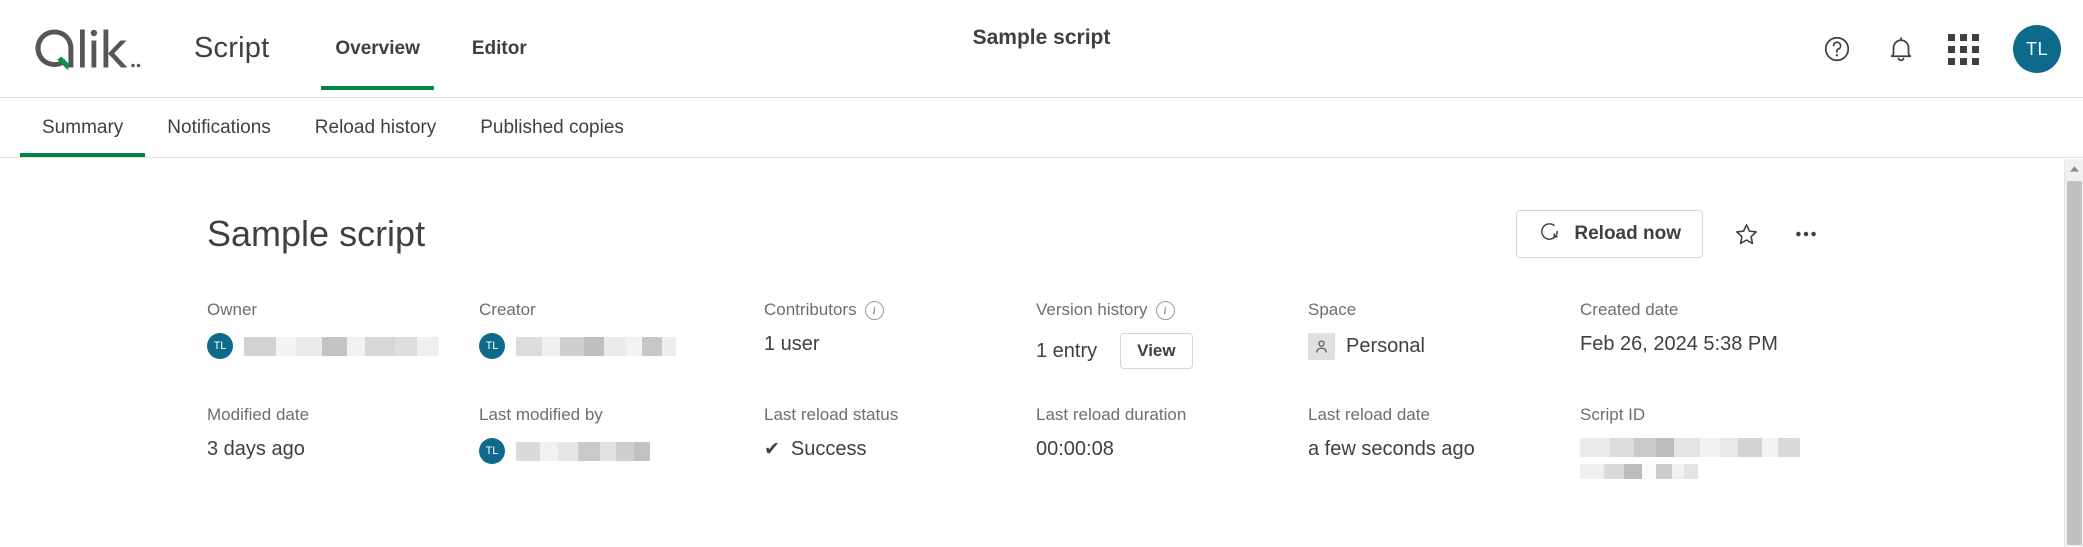  Describe the element at coordinates (1321, 346) in the screenshot. I see `person-icon` at that location.